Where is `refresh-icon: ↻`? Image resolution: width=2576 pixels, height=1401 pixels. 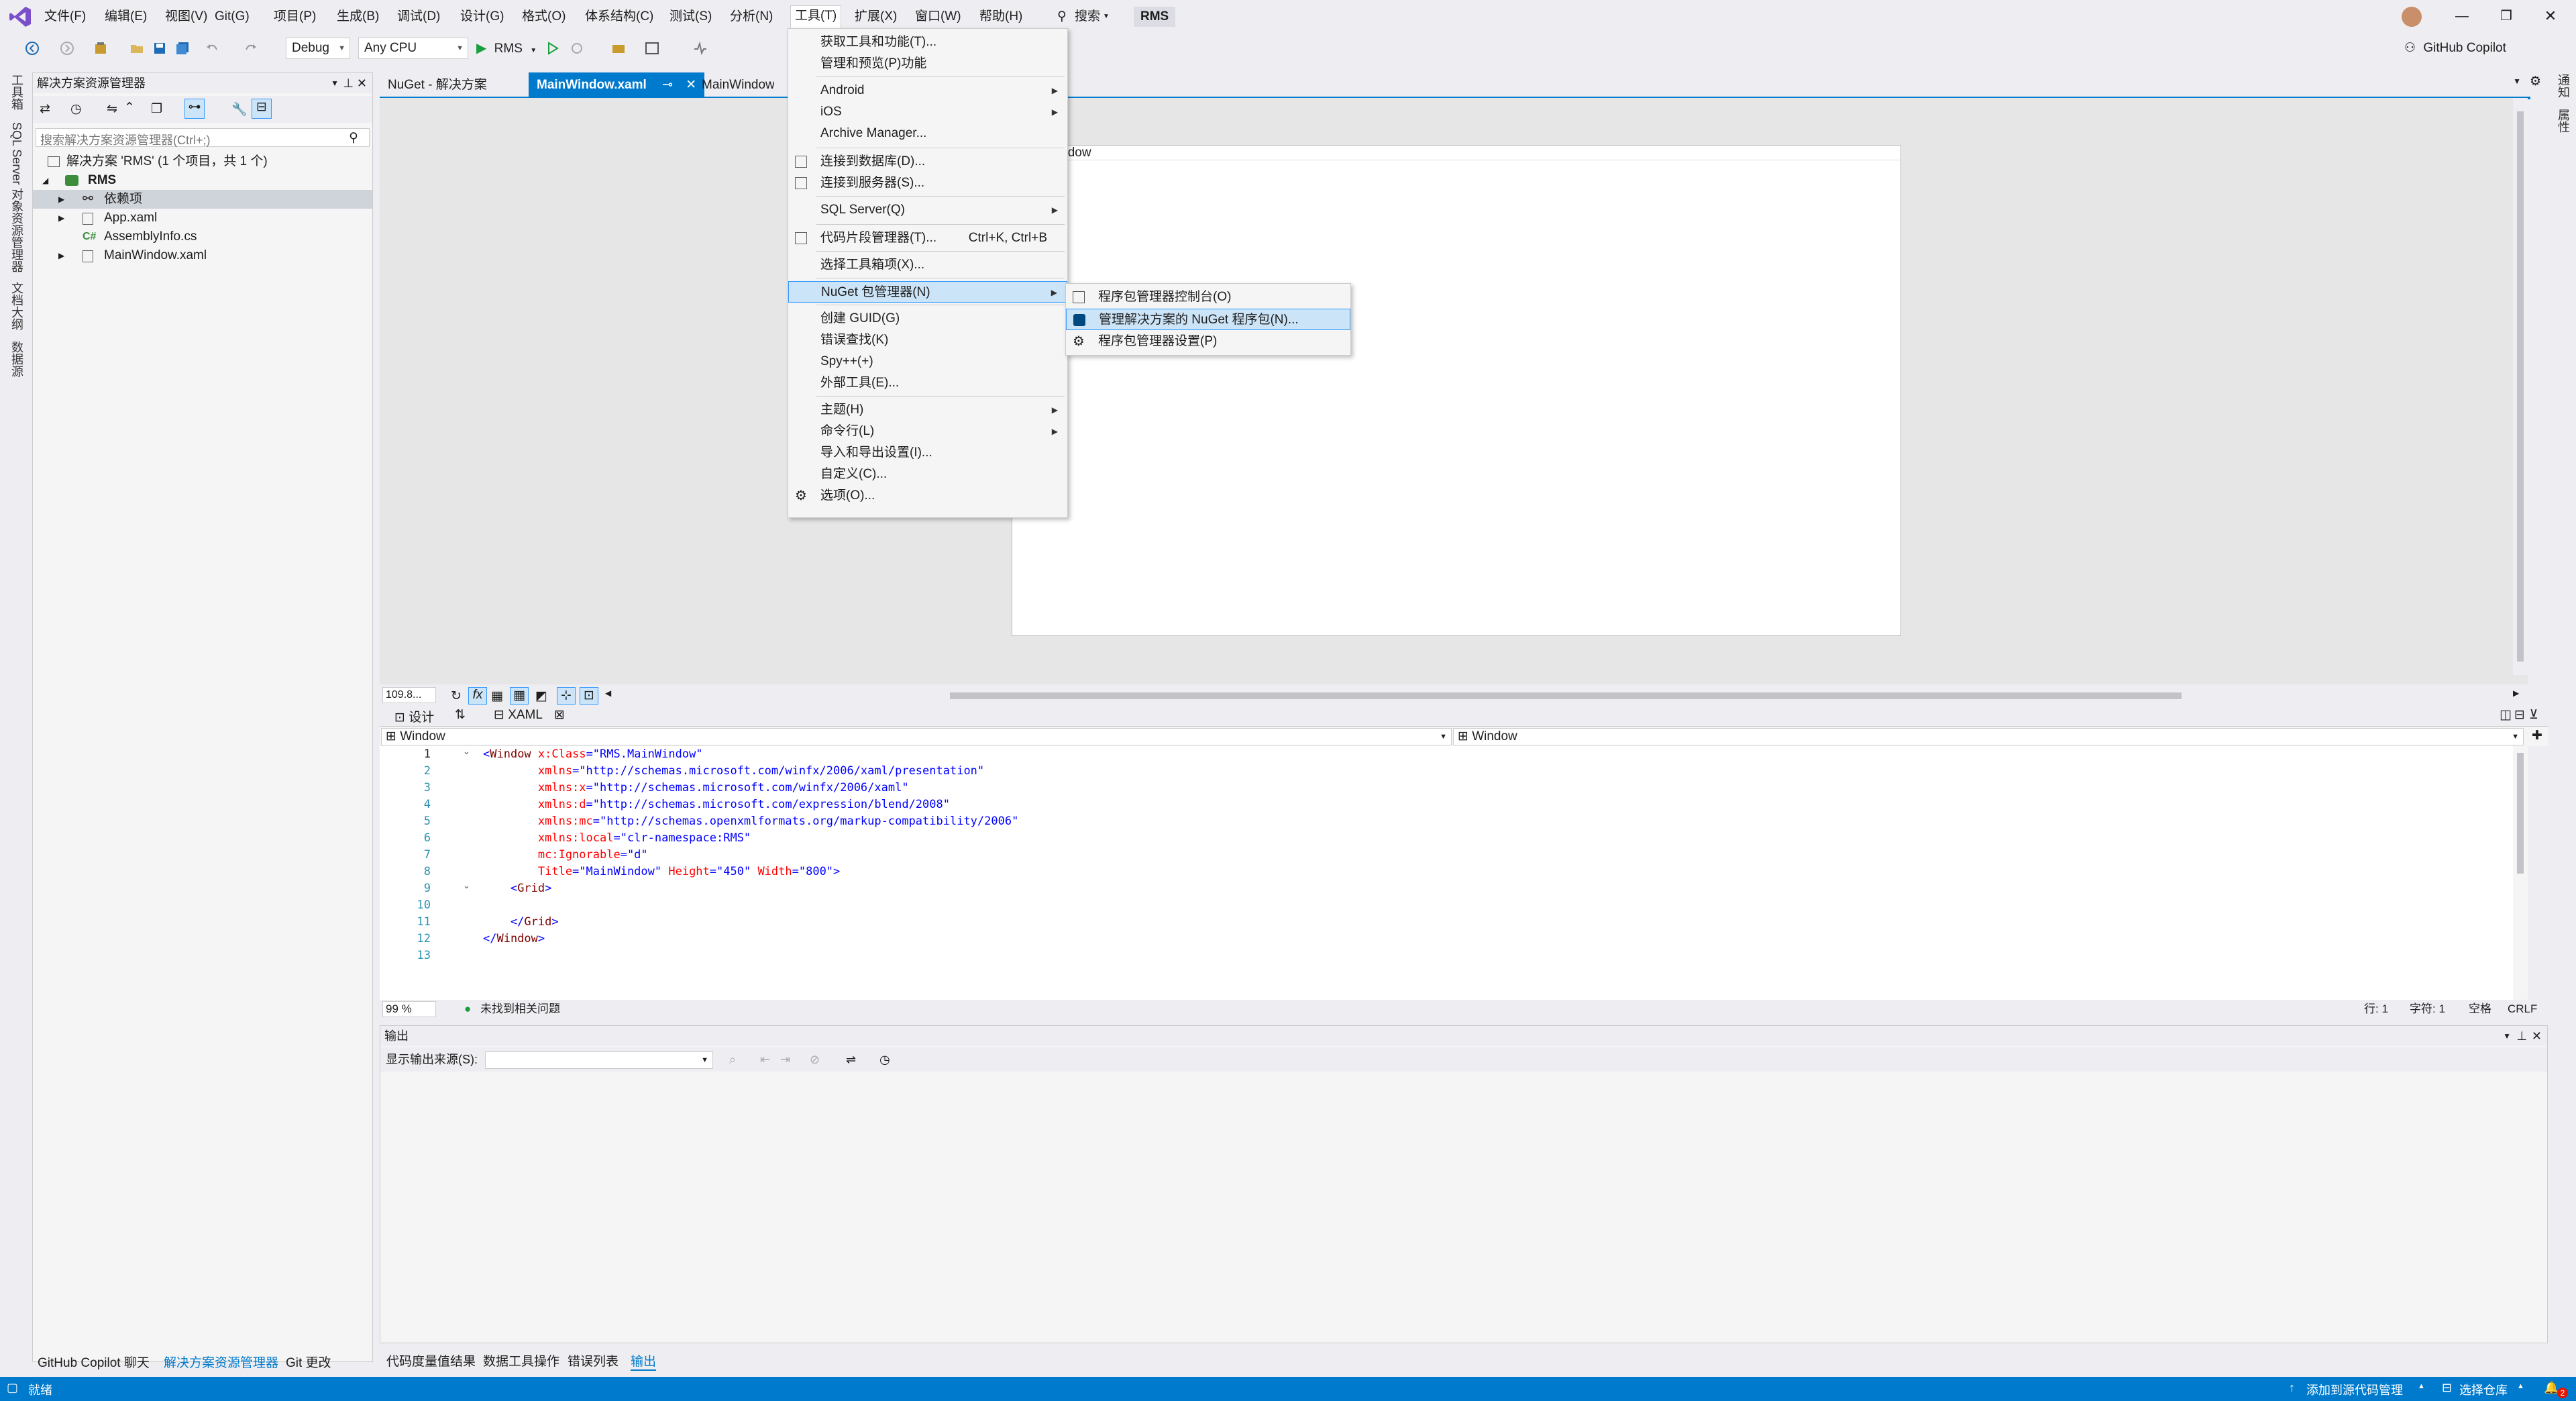
refresh-icon: ↻ is located at coordinates (456, 696).